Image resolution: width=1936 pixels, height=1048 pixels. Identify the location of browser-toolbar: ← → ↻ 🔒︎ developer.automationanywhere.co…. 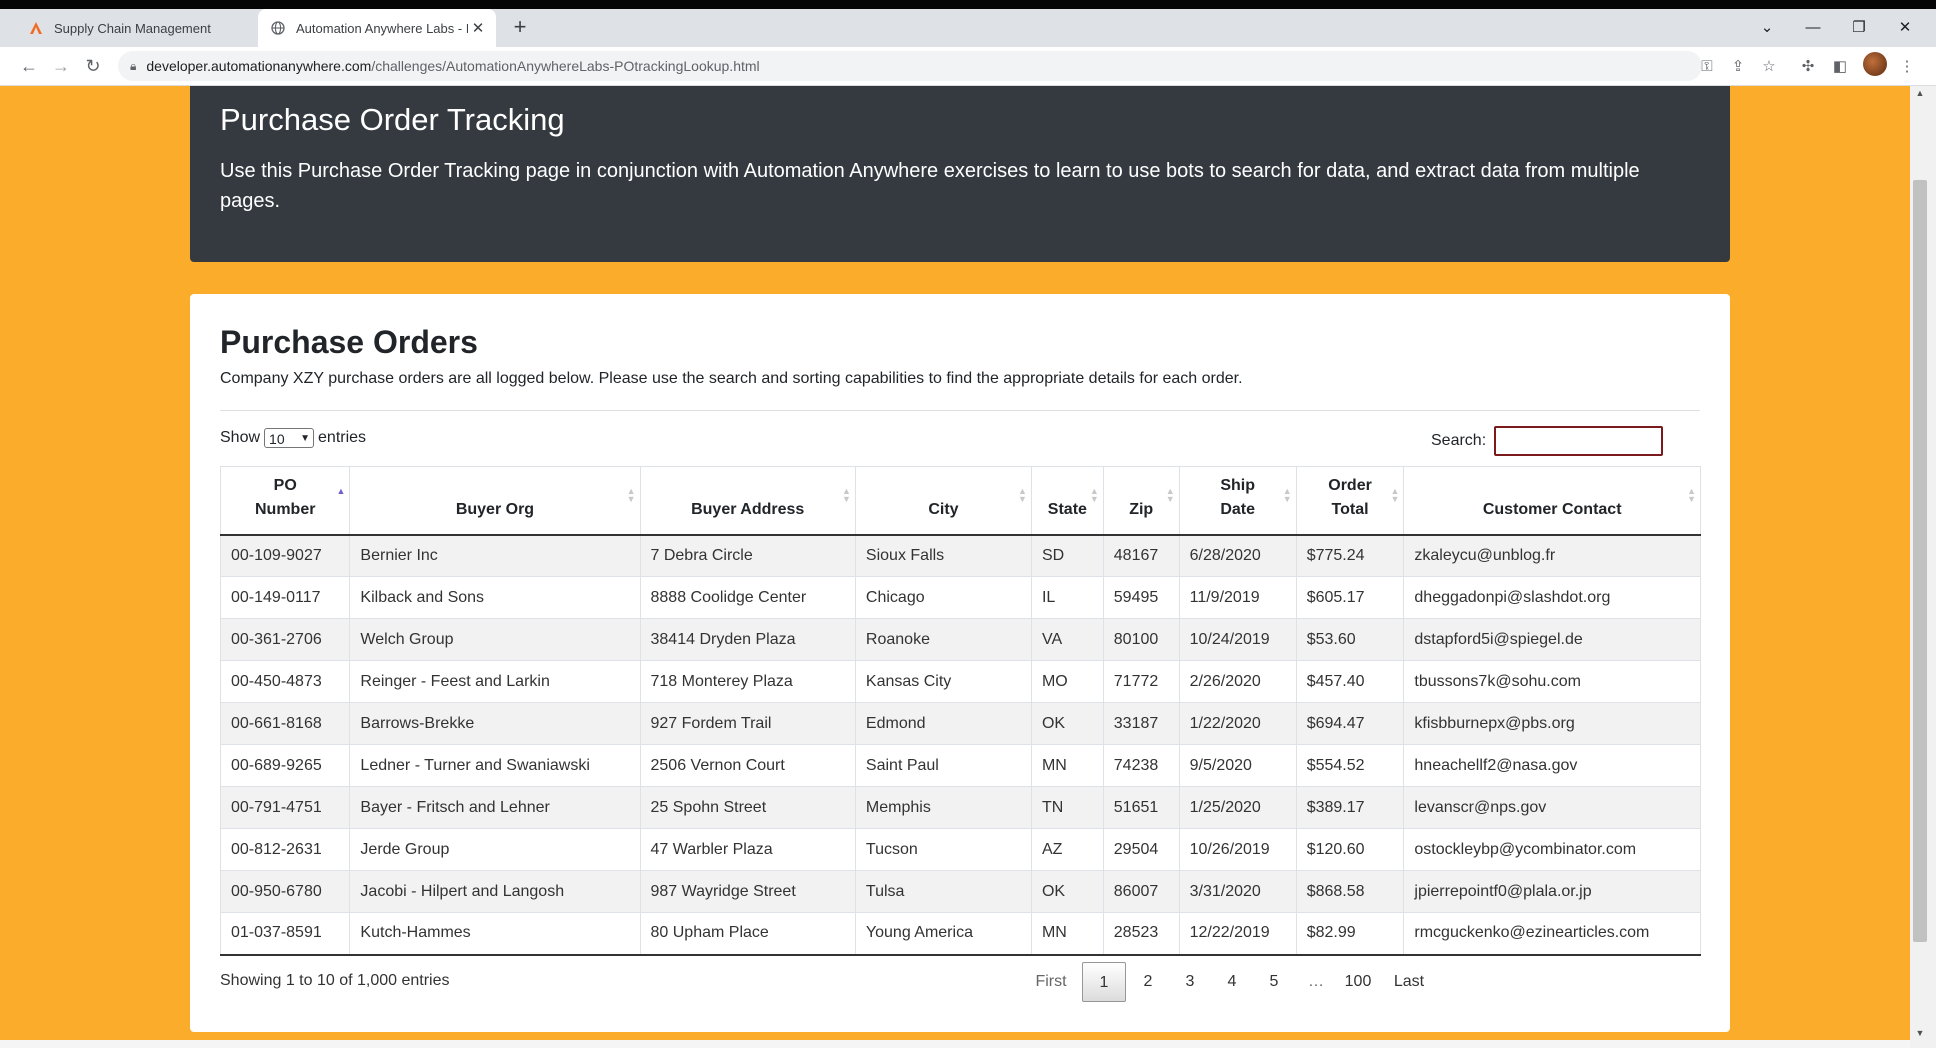
(968, 66).